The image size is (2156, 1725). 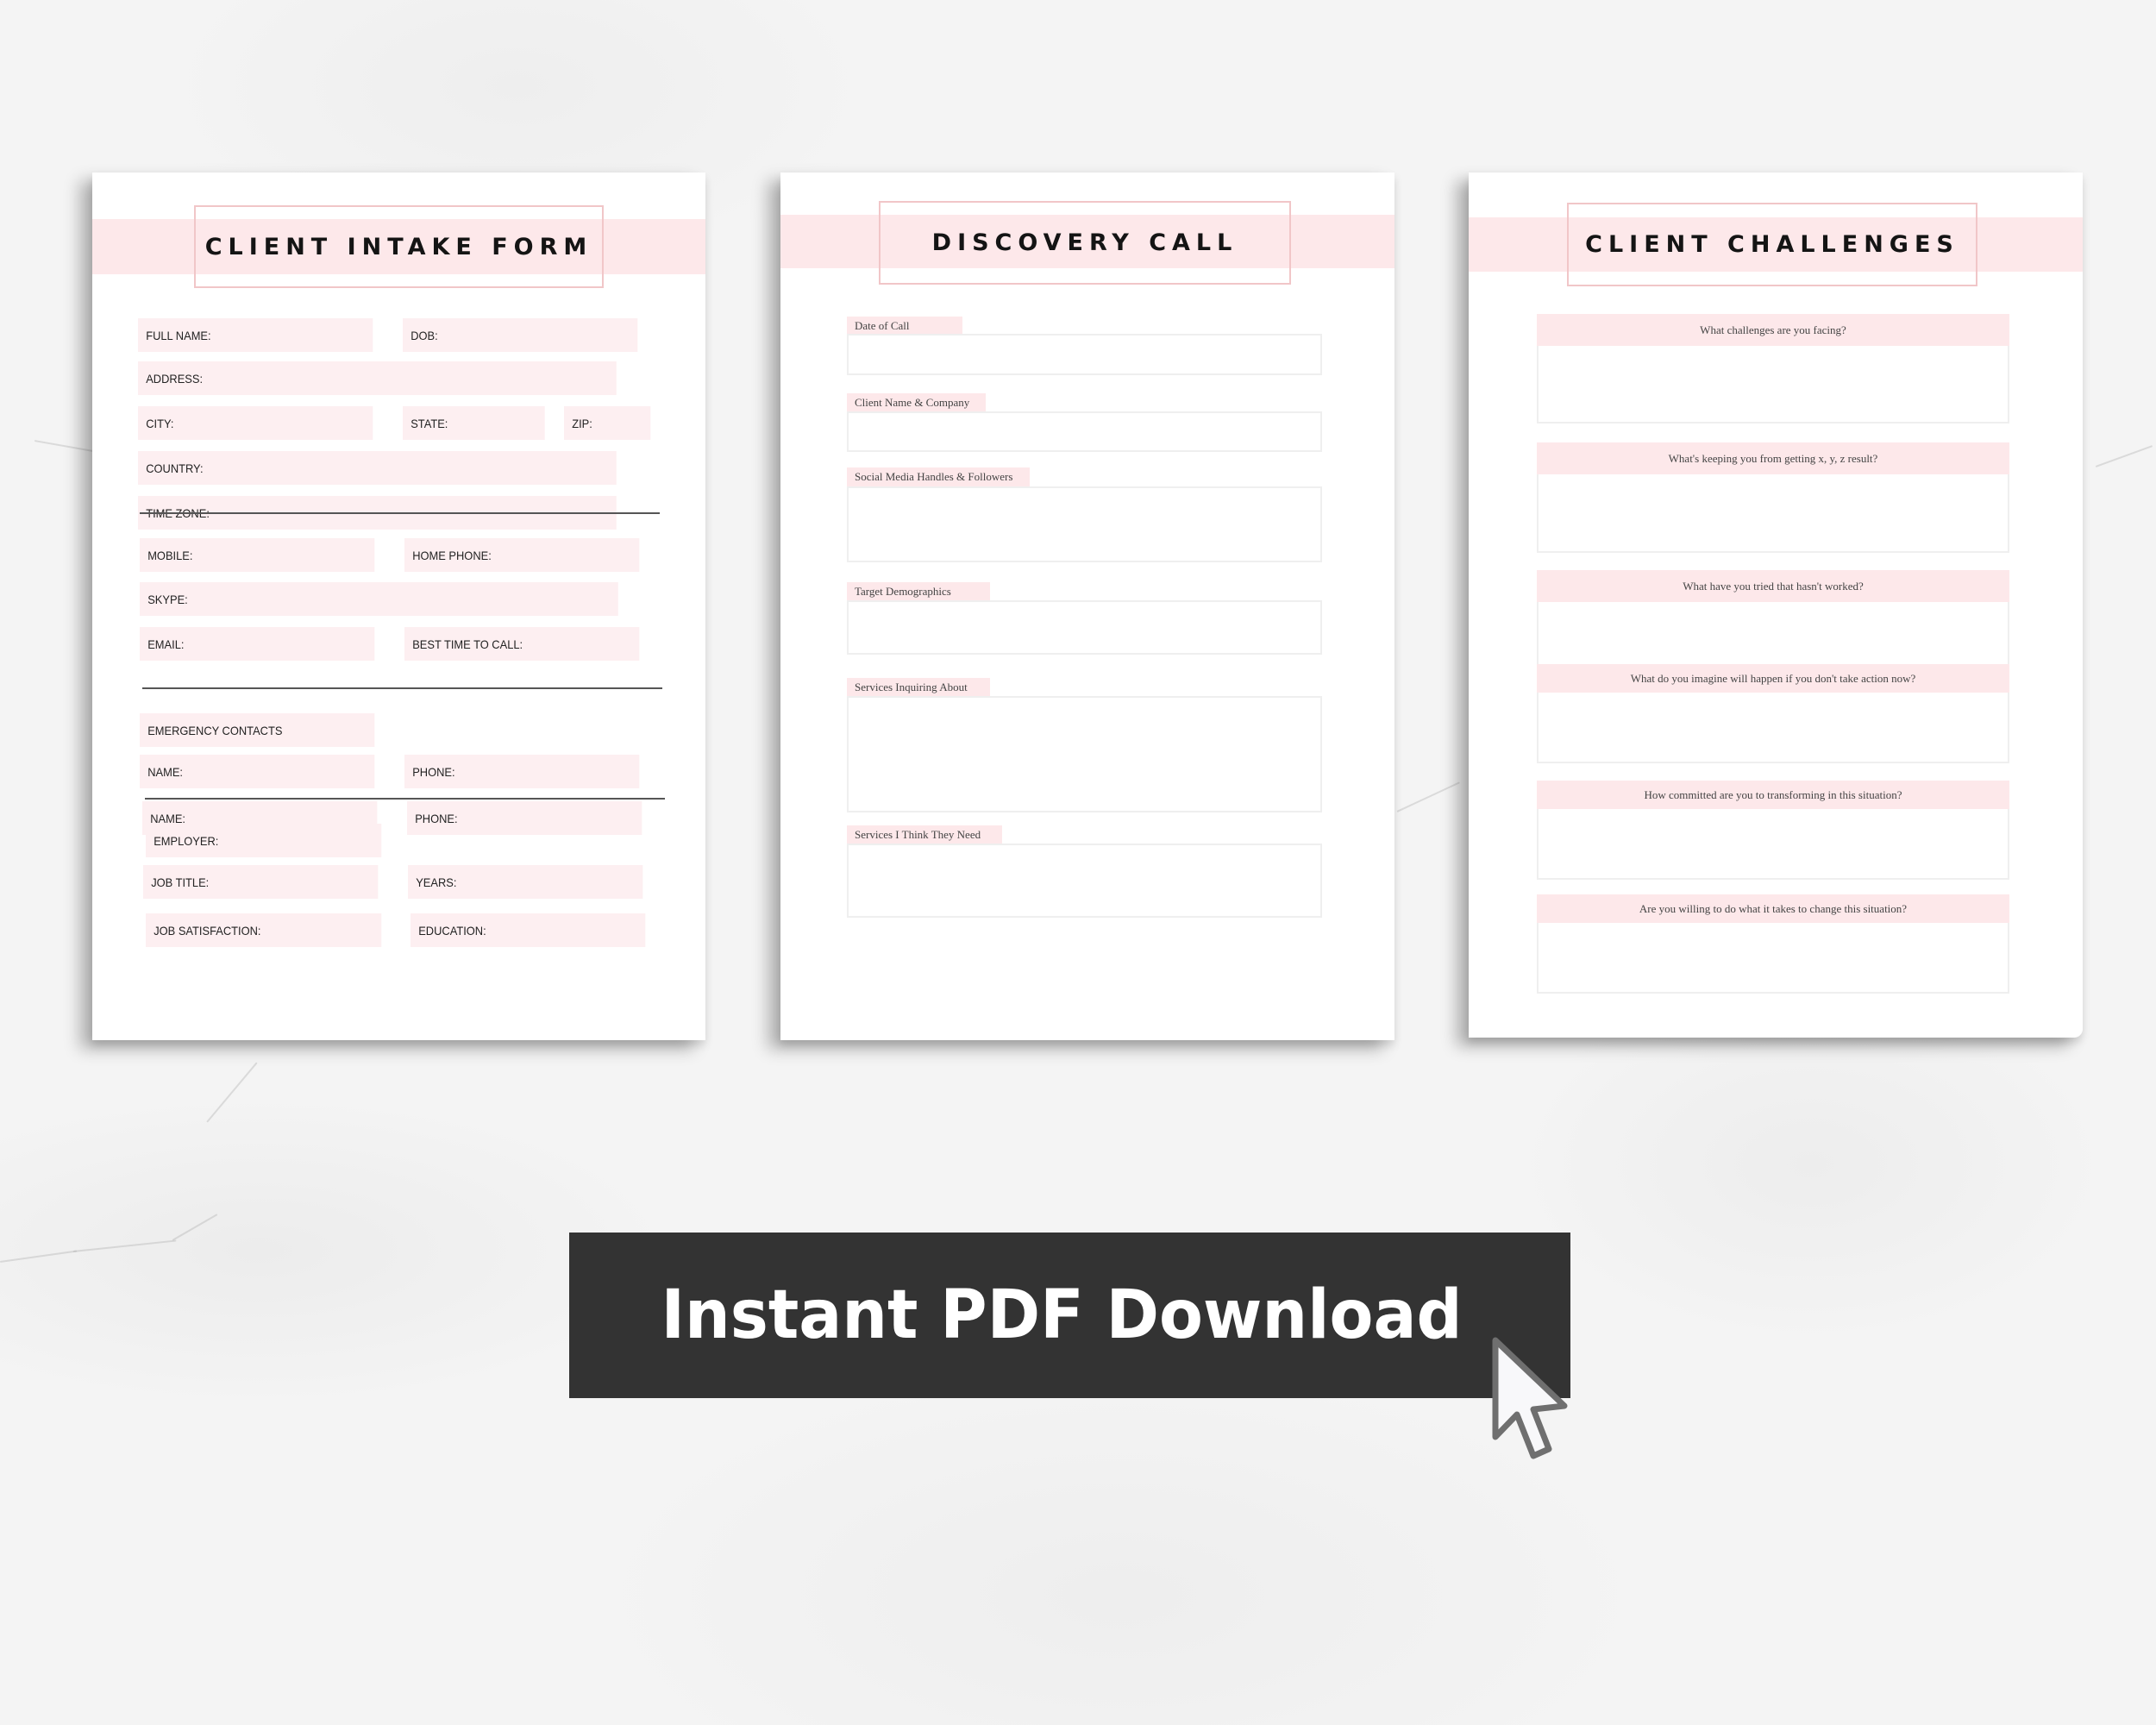 What do you see at coordinates (1084, 354) in the screenshot?
I see `input-date-of-call` at bounding box center [1084, 354].